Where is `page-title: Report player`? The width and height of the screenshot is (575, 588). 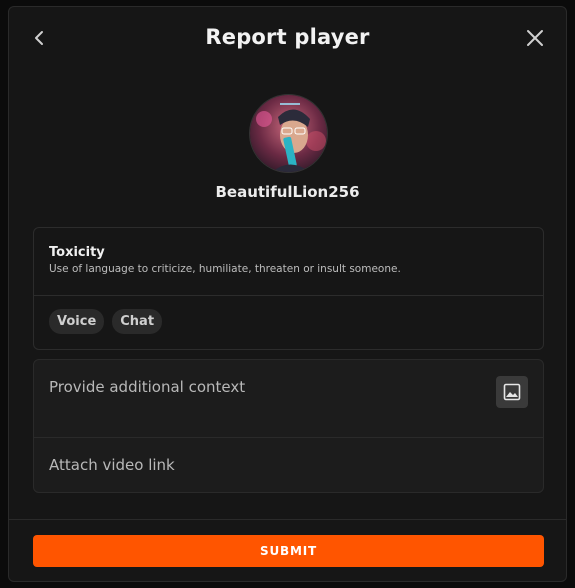 page-title: Report player is located at coordinates (287, 37).